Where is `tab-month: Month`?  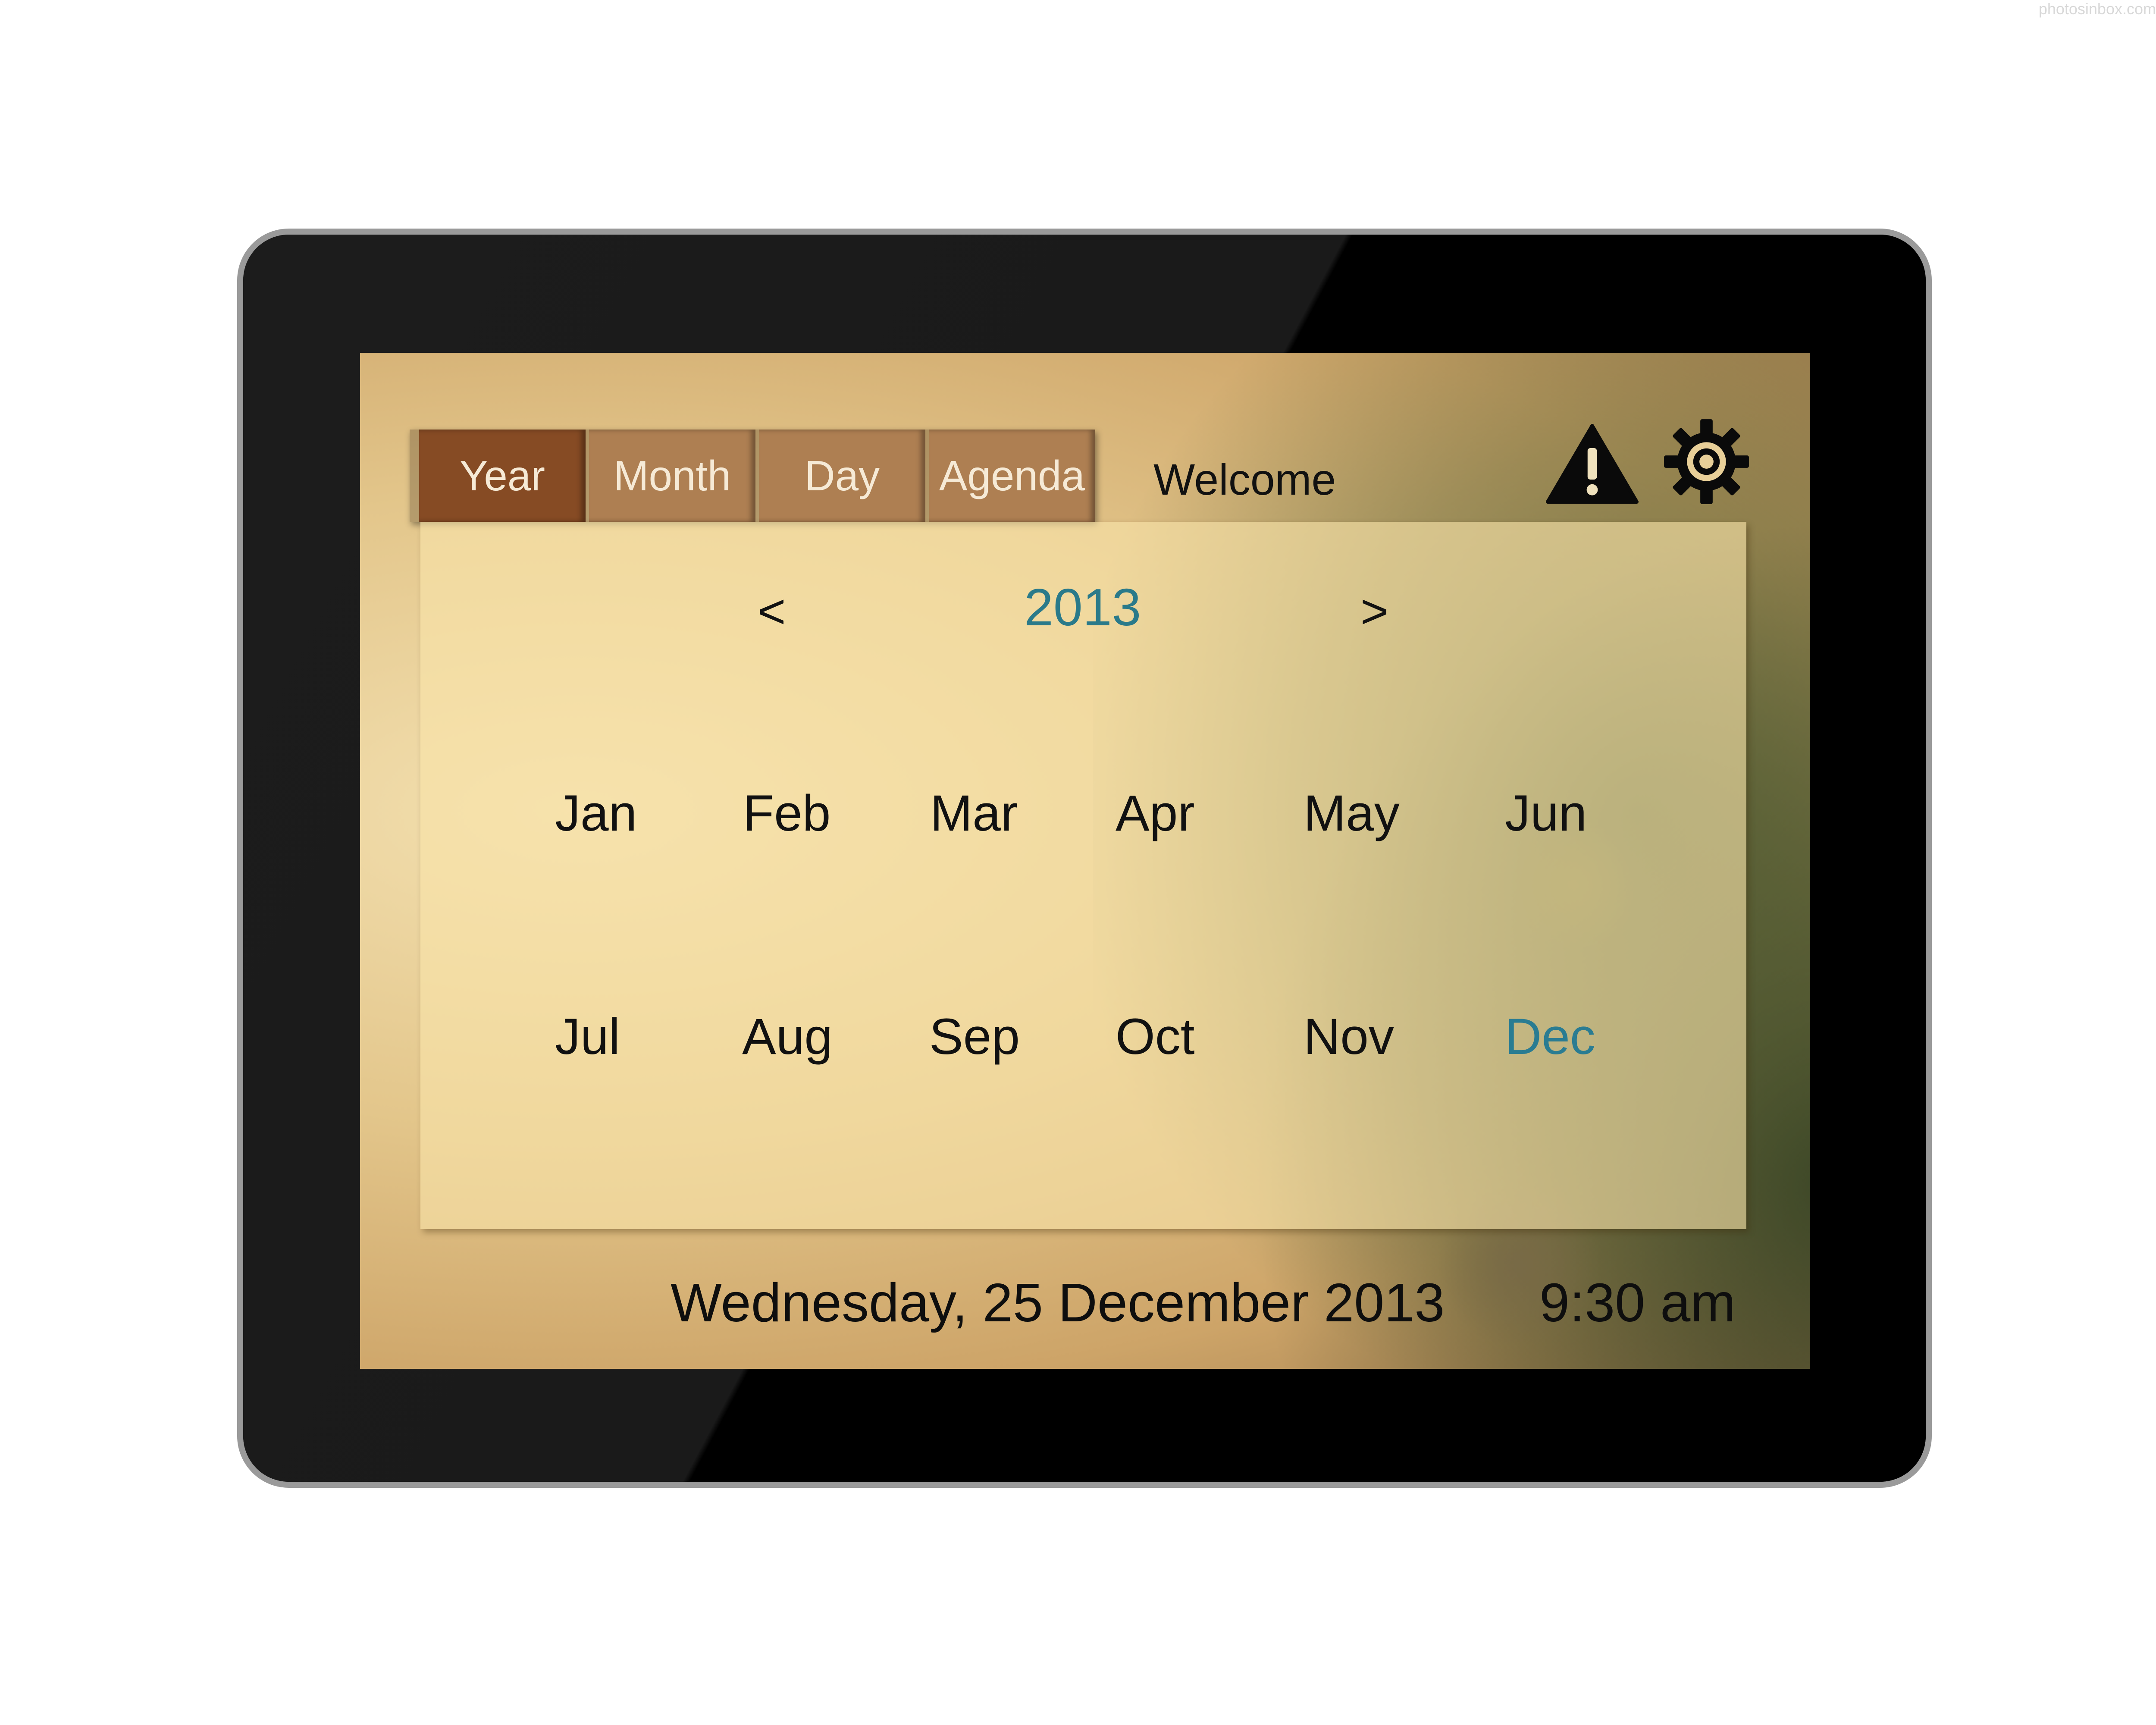 tab-month: Month is located at coordinates (672, 476).